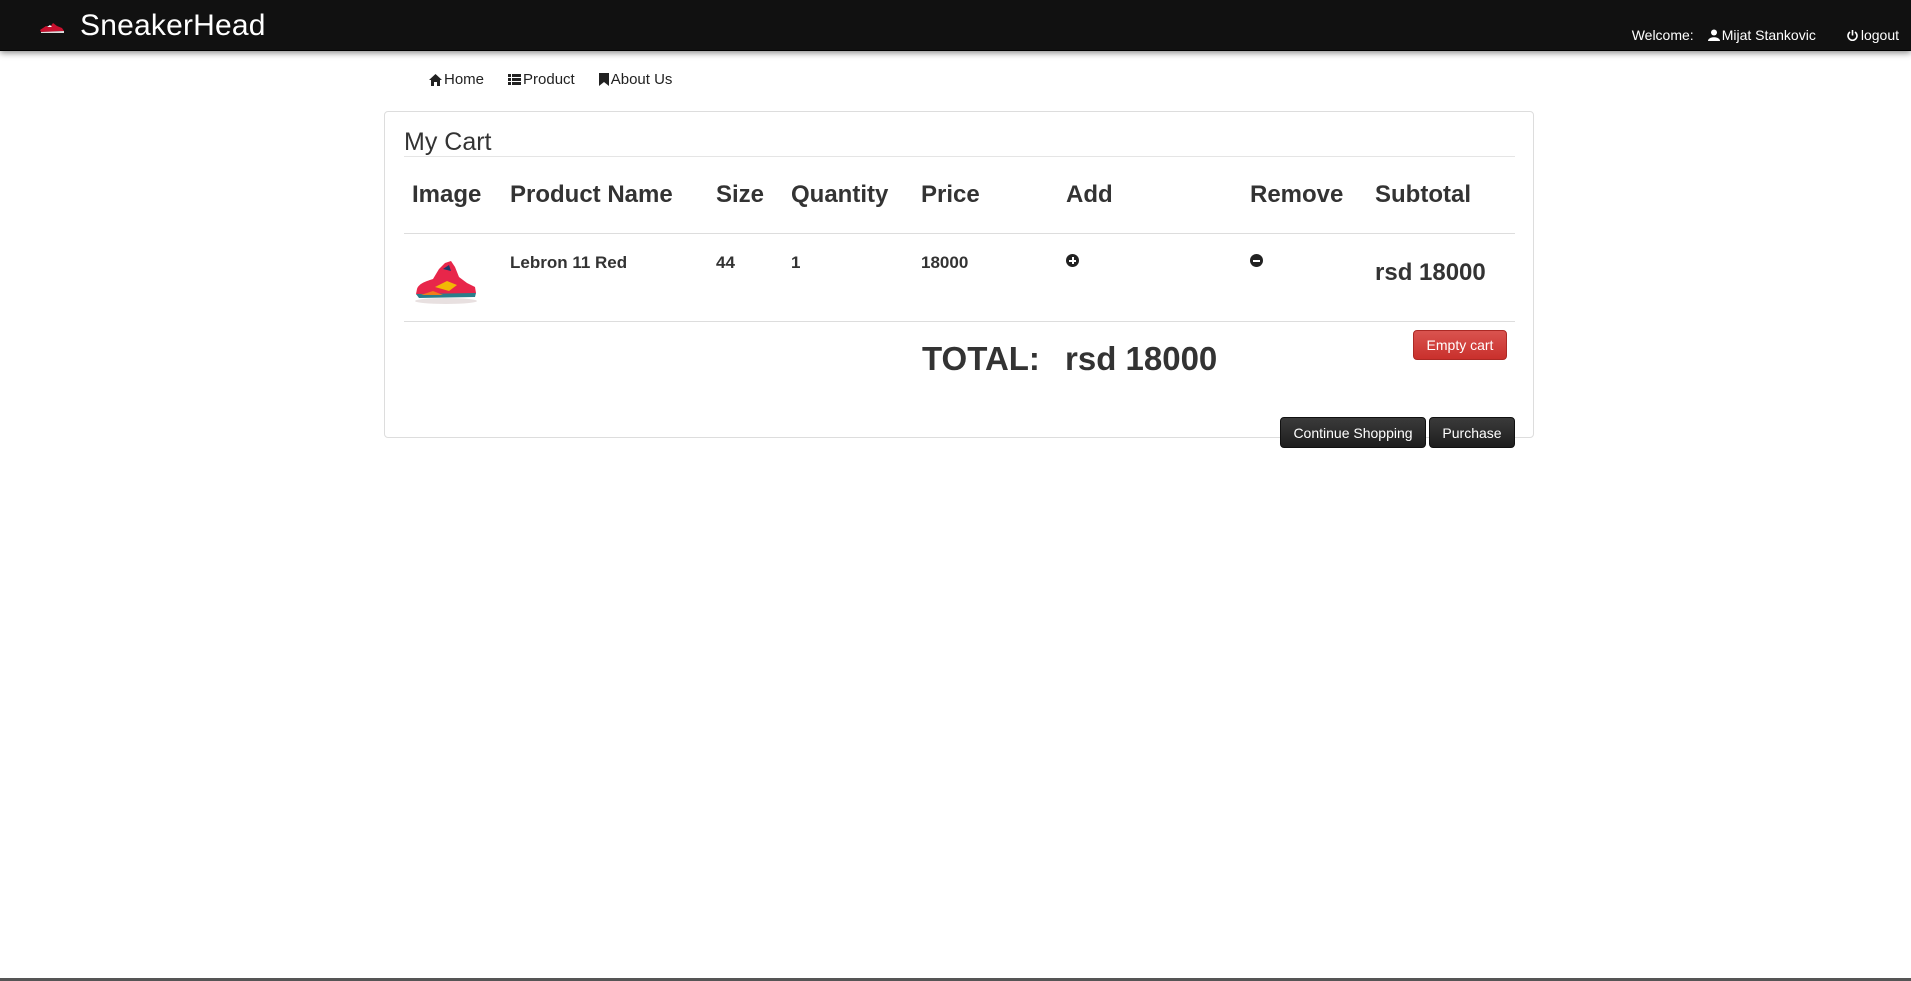  Describe the element at coordinates (959, 321) in the screenshot. I see `row-divider` at that location.